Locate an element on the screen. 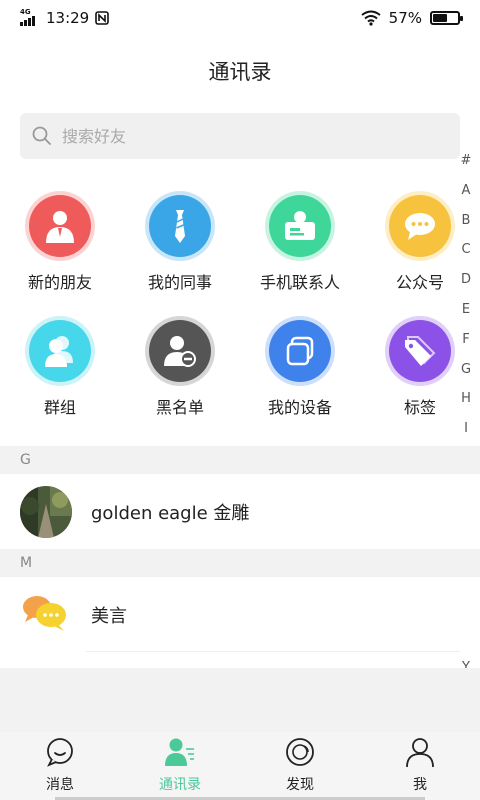 This screenshot has width=480, height=800. list-empty-area is located at coordinates (240, 700).